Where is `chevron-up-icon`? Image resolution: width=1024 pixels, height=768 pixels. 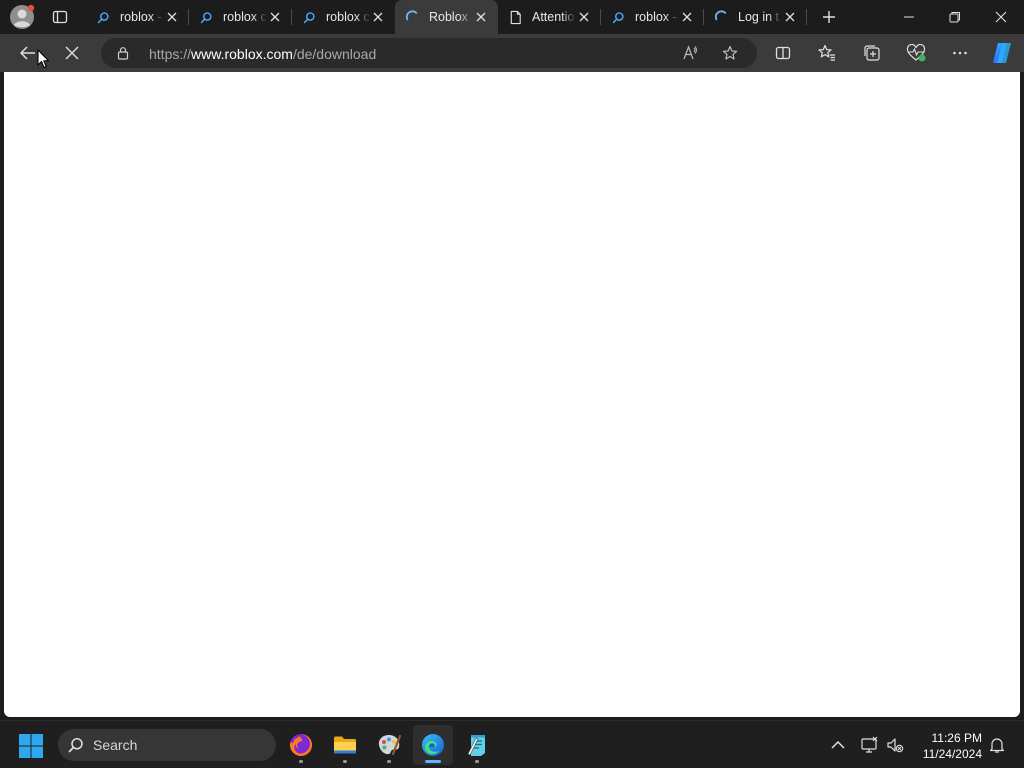 chevron-up-icon is located at coordinates (838, 745).